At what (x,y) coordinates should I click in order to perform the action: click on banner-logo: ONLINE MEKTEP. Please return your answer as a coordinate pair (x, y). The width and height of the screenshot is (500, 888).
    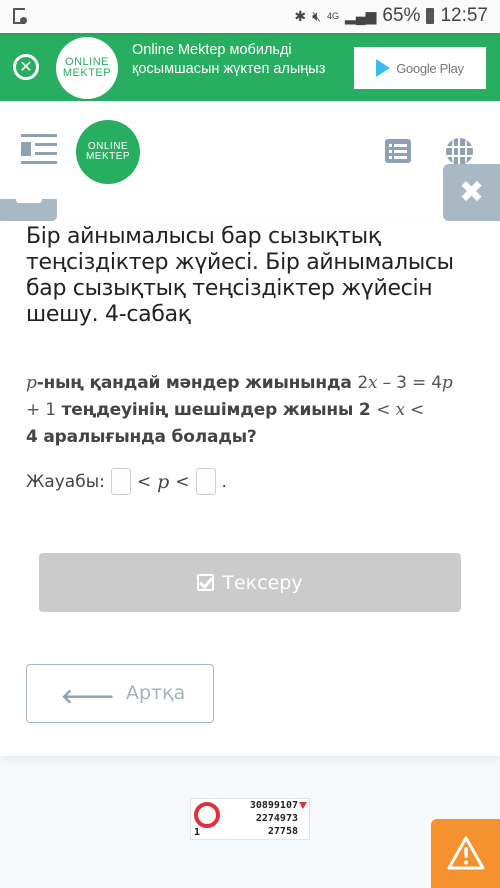
    Looking at the image, I should click on (87, 68).